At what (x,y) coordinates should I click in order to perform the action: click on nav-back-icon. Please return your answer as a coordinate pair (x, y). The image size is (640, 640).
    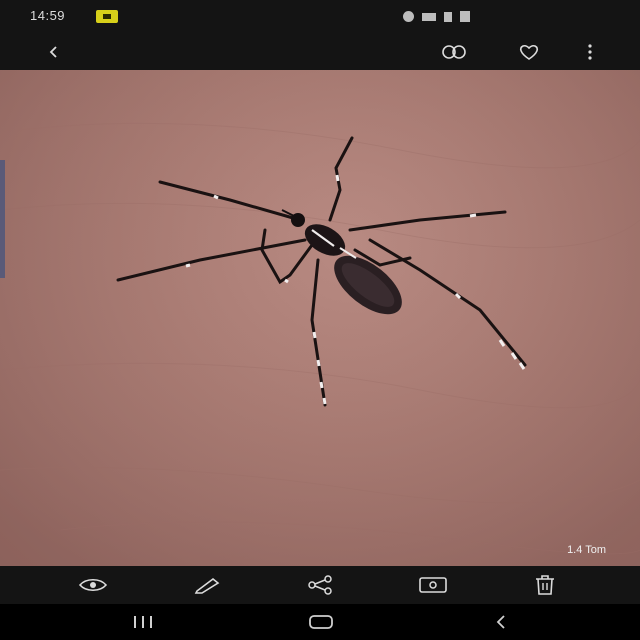
    Looking at the image, I should click on (500, 622).